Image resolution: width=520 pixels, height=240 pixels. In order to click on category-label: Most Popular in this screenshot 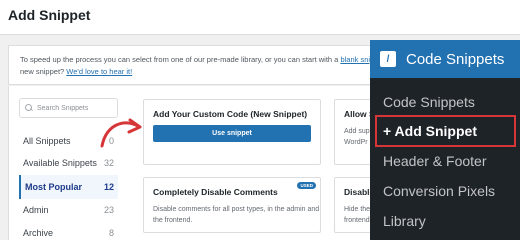, I will do `click(54, 187)`.